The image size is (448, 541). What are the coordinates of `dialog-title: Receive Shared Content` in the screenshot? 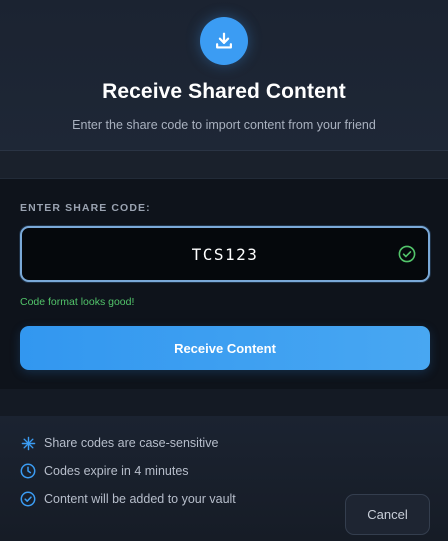 It's located at (224, 91).